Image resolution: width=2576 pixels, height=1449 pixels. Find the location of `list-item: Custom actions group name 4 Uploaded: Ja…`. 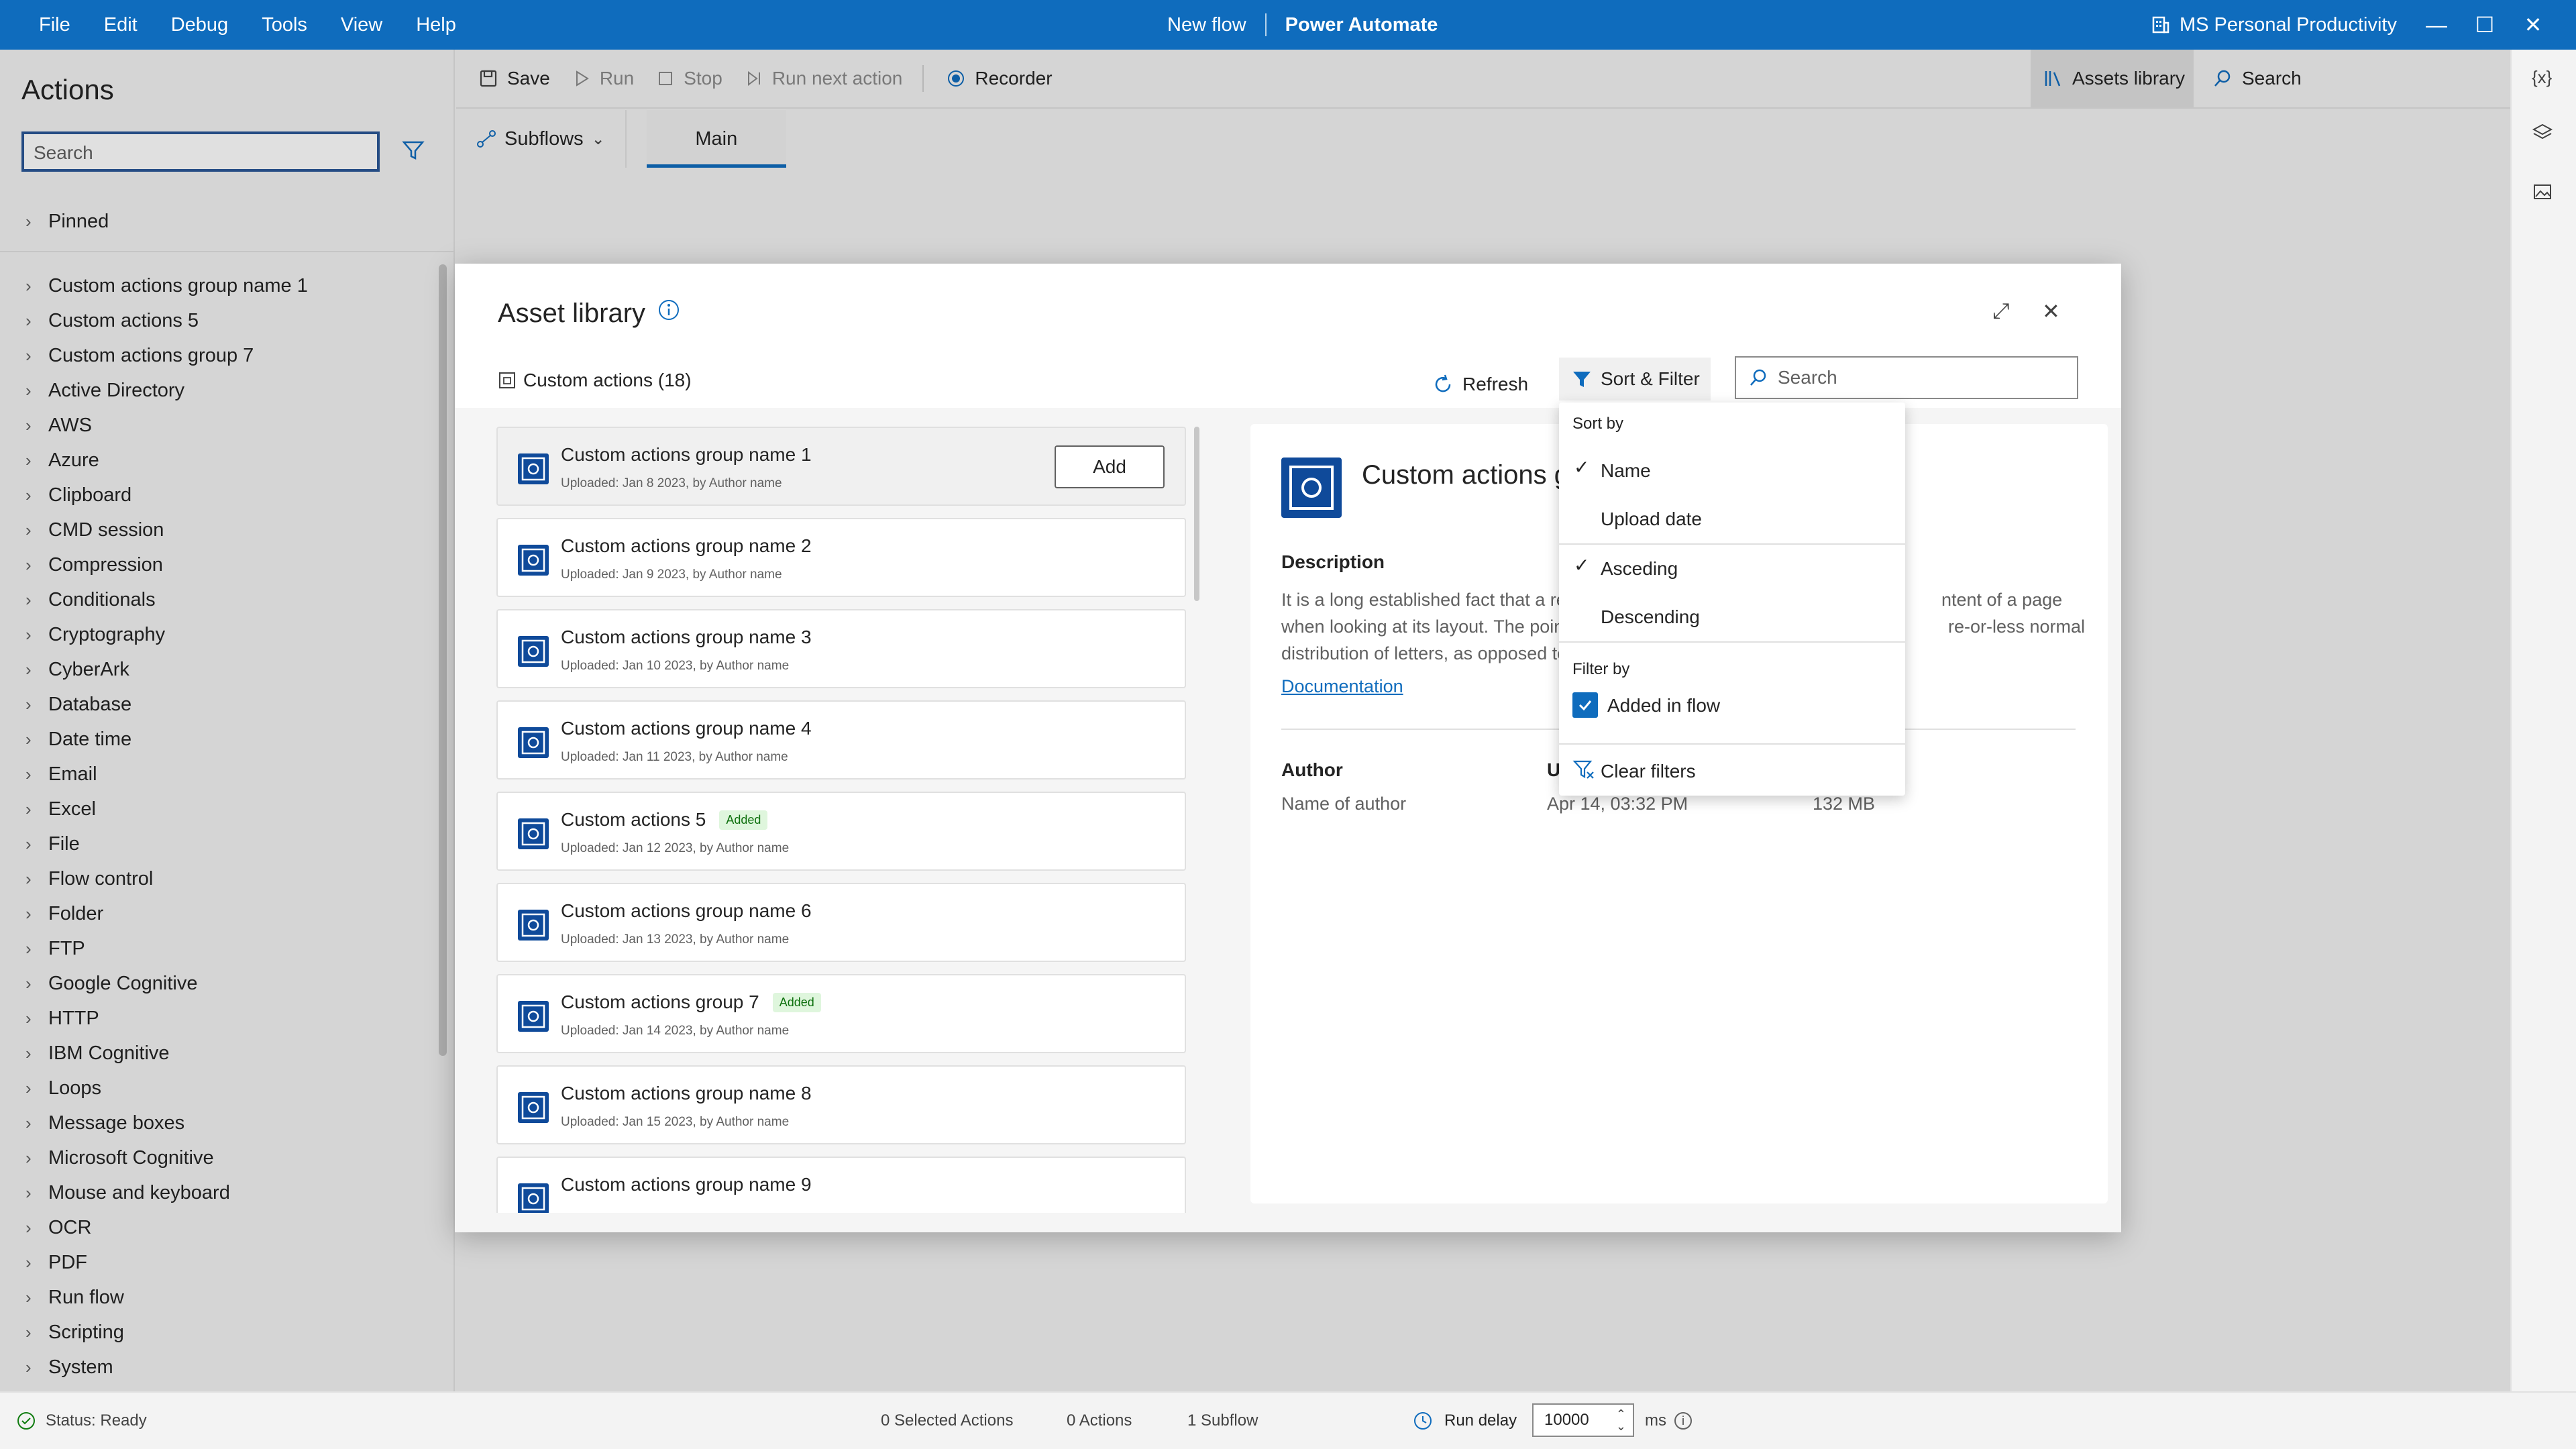

list-item: Custom actions group name 4 Uploaded: Ja… is located at coordinates (841, 740).